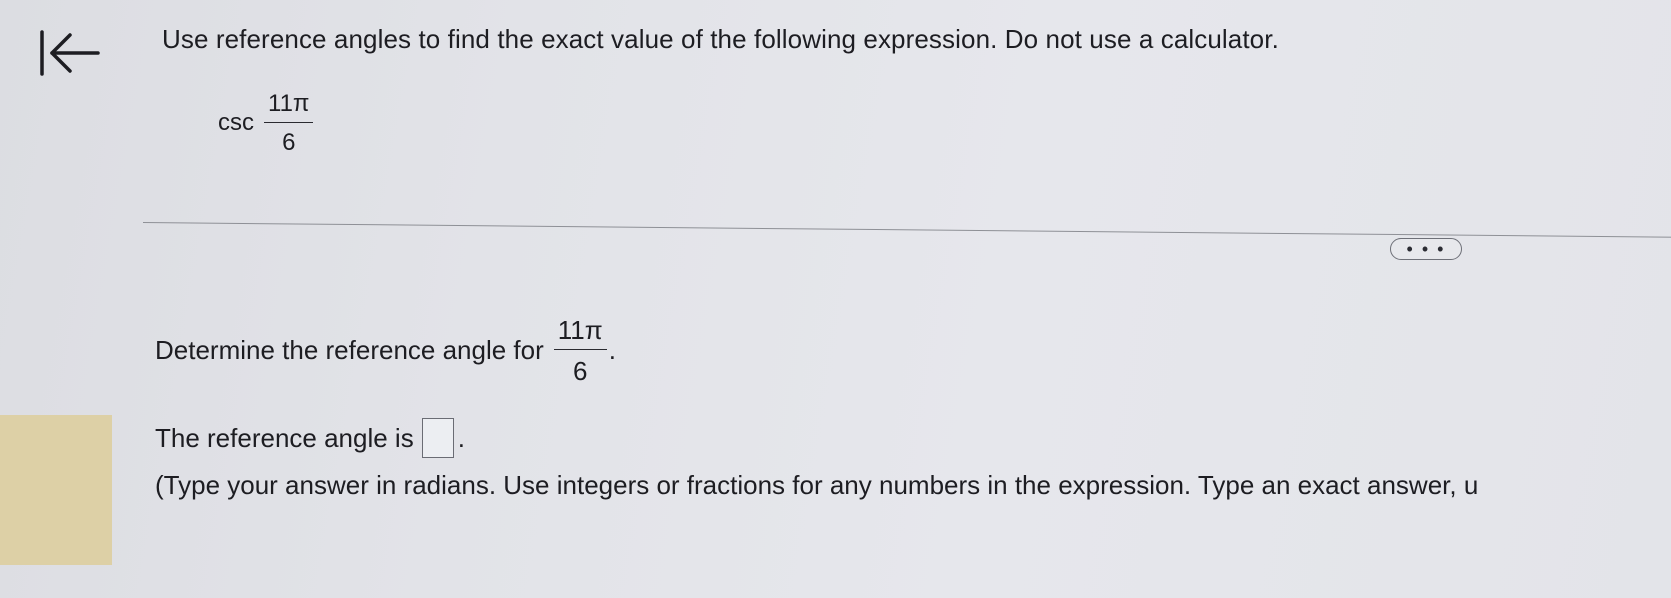  What do you see at coordinates (289, 142) in the screenshot?
I see `fraction-denominator: 6` at bounding box center [289, 142].